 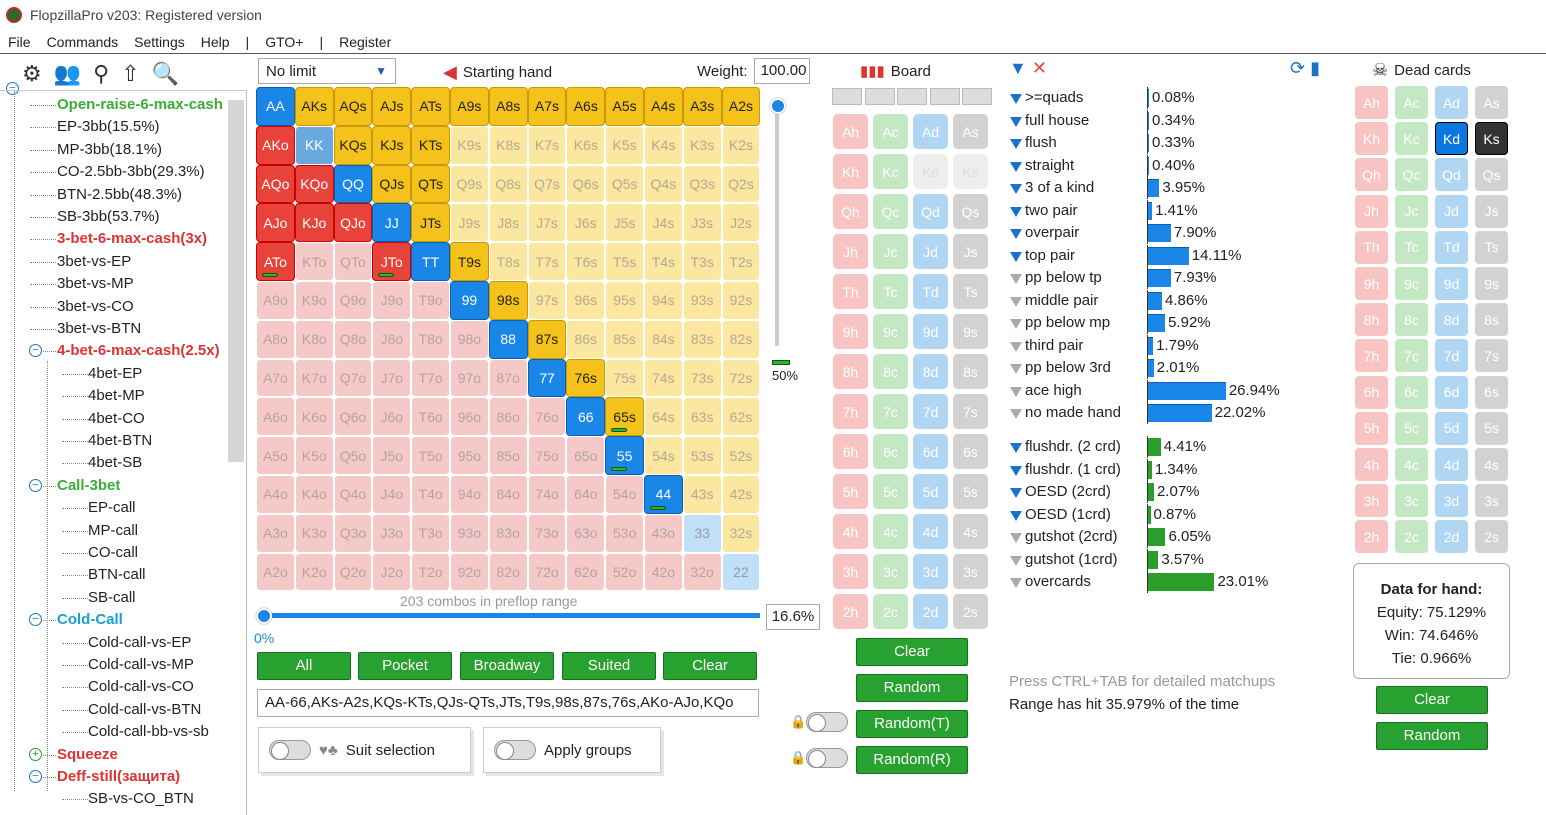 I want to click on hand-cell-97o: 97o, so click(x=469, y=378).